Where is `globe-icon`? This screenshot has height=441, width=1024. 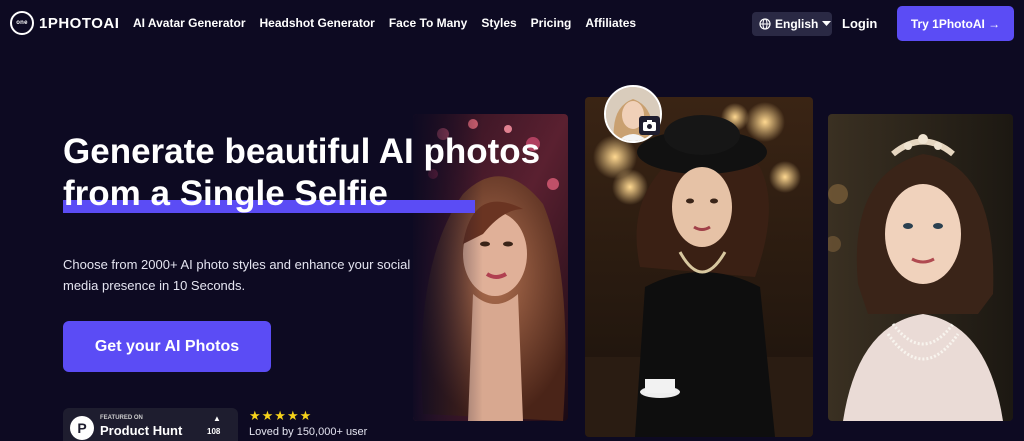 globe-icon is located at coordinates (765, 24).